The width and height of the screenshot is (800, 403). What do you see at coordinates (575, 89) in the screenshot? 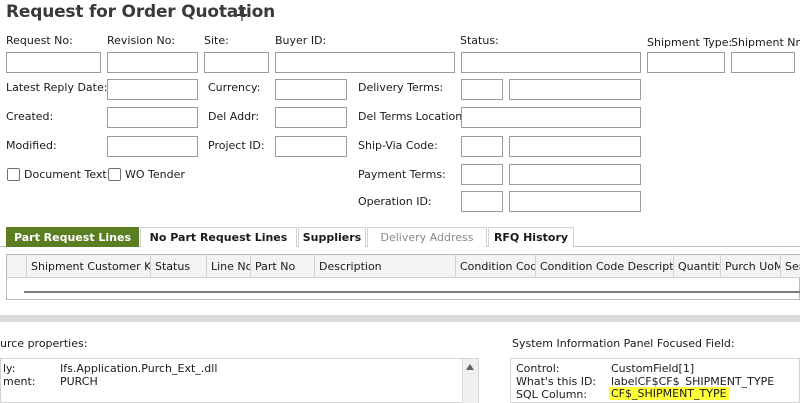
I see `delivery-terms-desc-field` at bounding box center [575, 89].